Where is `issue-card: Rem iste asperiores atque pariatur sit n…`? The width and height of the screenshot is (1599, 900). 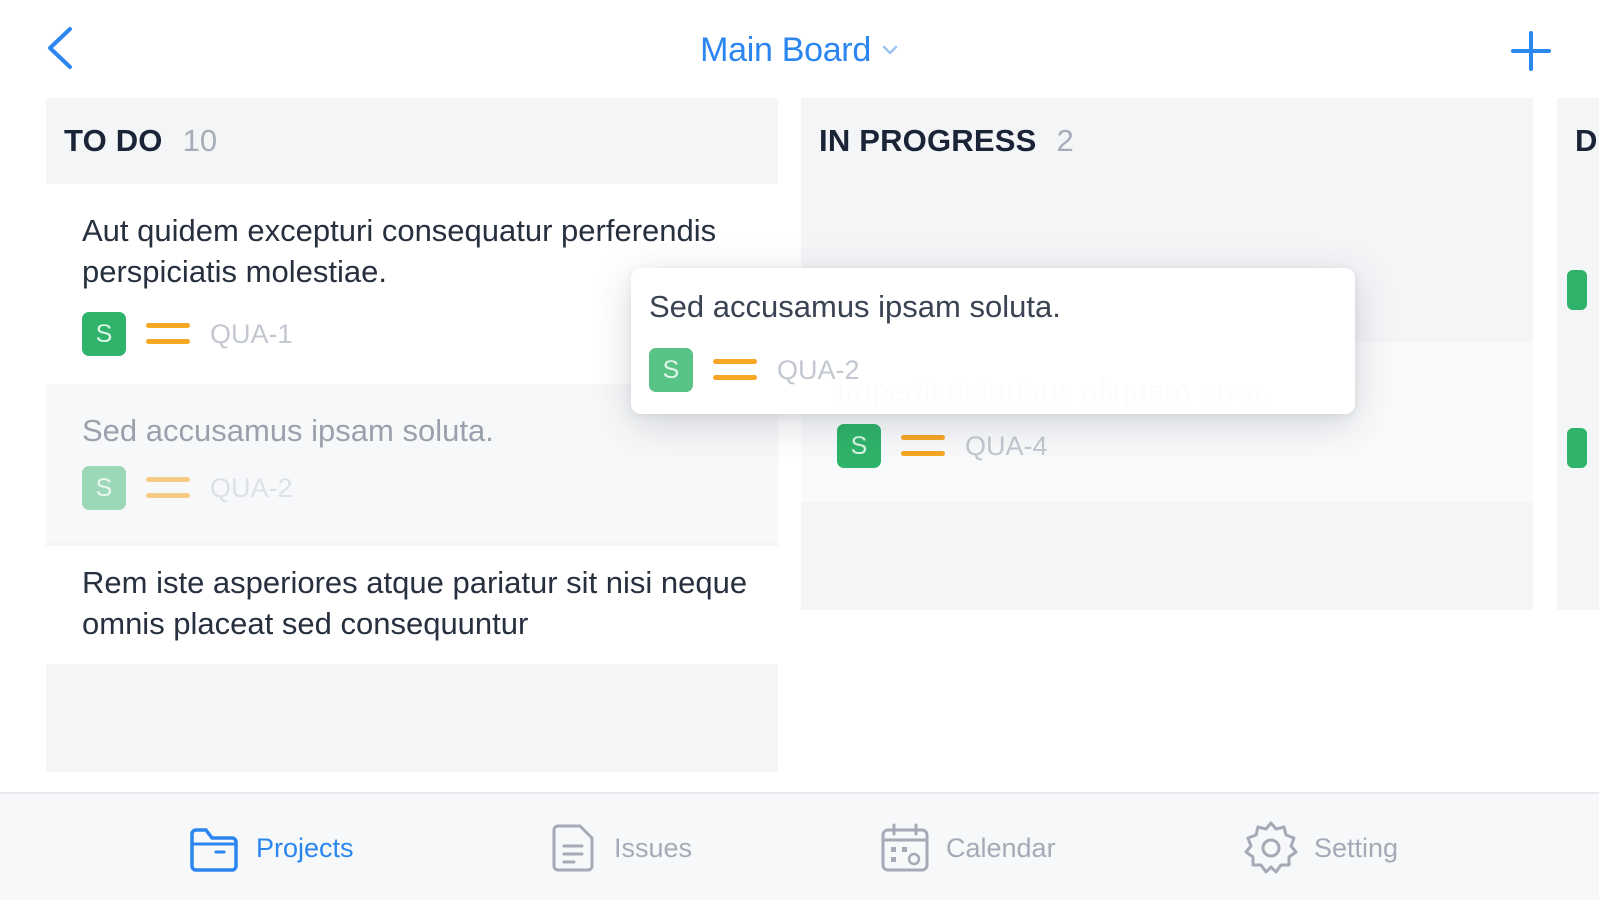
issue-card: Rem iste asperiores atque pariatur sit n… is located at coordinates (412, 605).